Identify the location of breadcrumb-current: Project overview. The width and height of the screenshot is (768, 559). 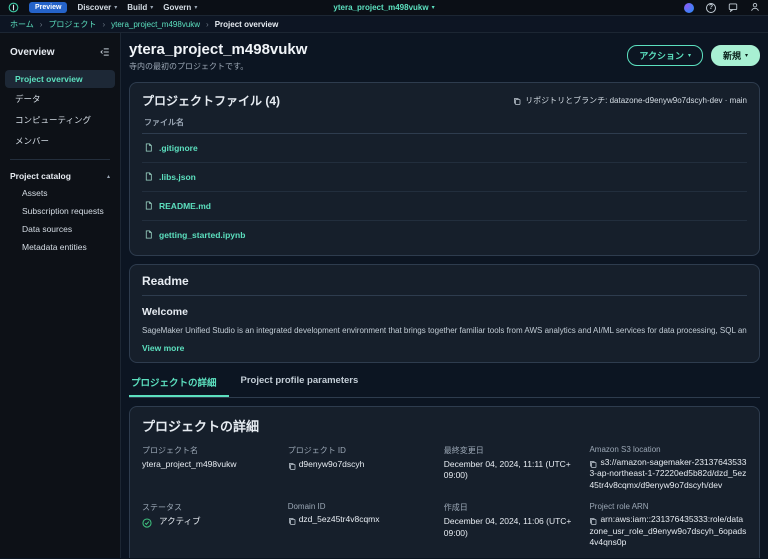
(246, 24).